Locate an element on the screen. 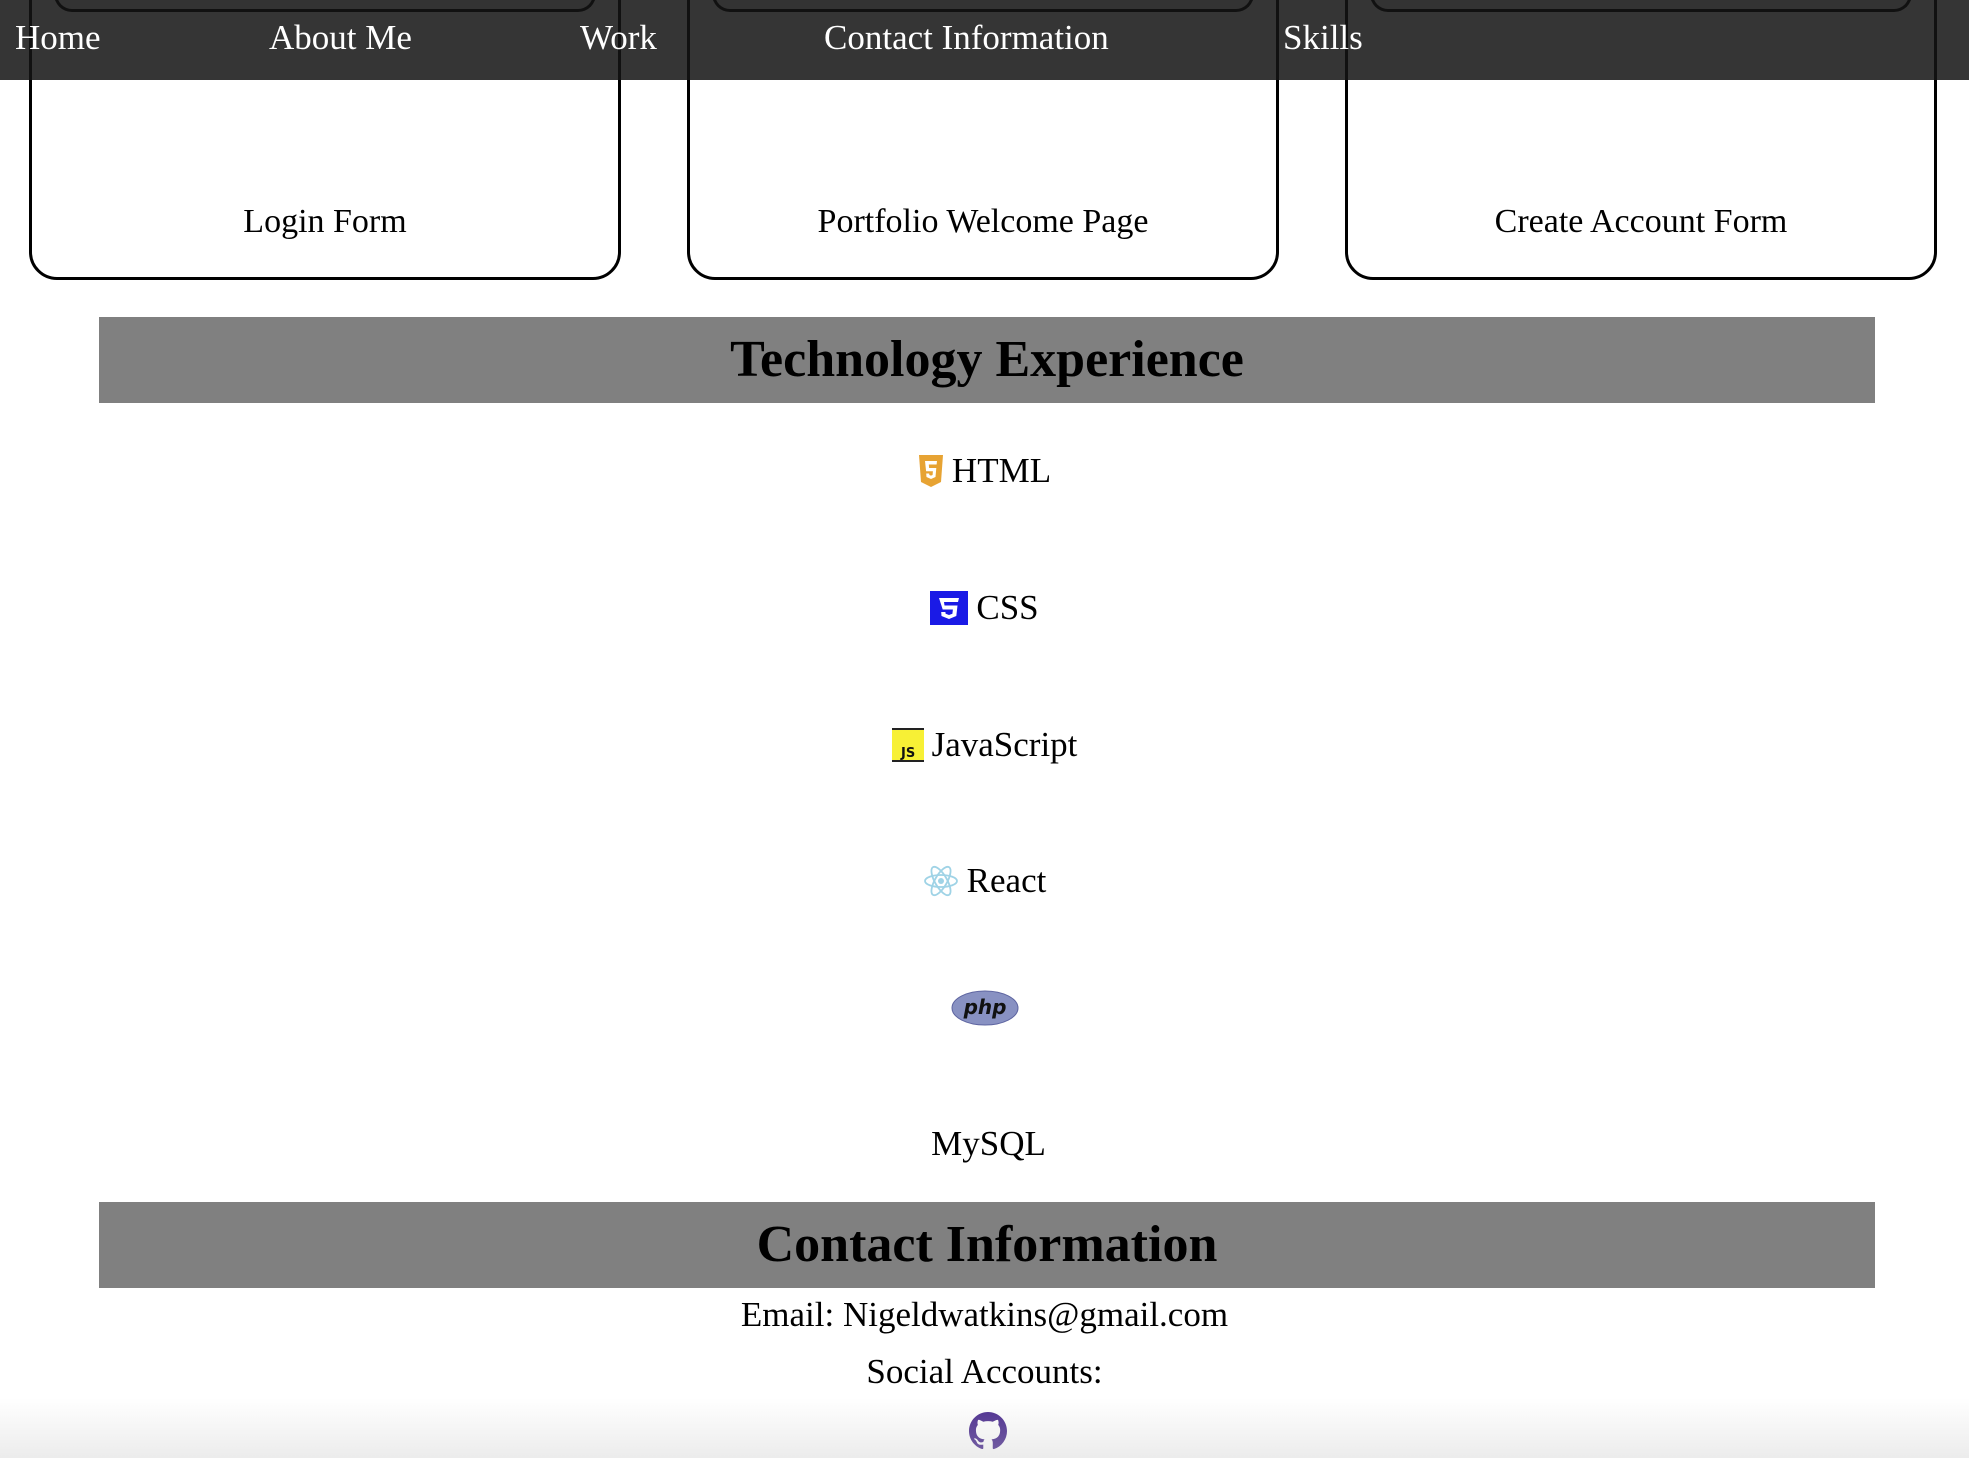  technology-experience-heading: Technology Experience is located at coordinates (987, 360).